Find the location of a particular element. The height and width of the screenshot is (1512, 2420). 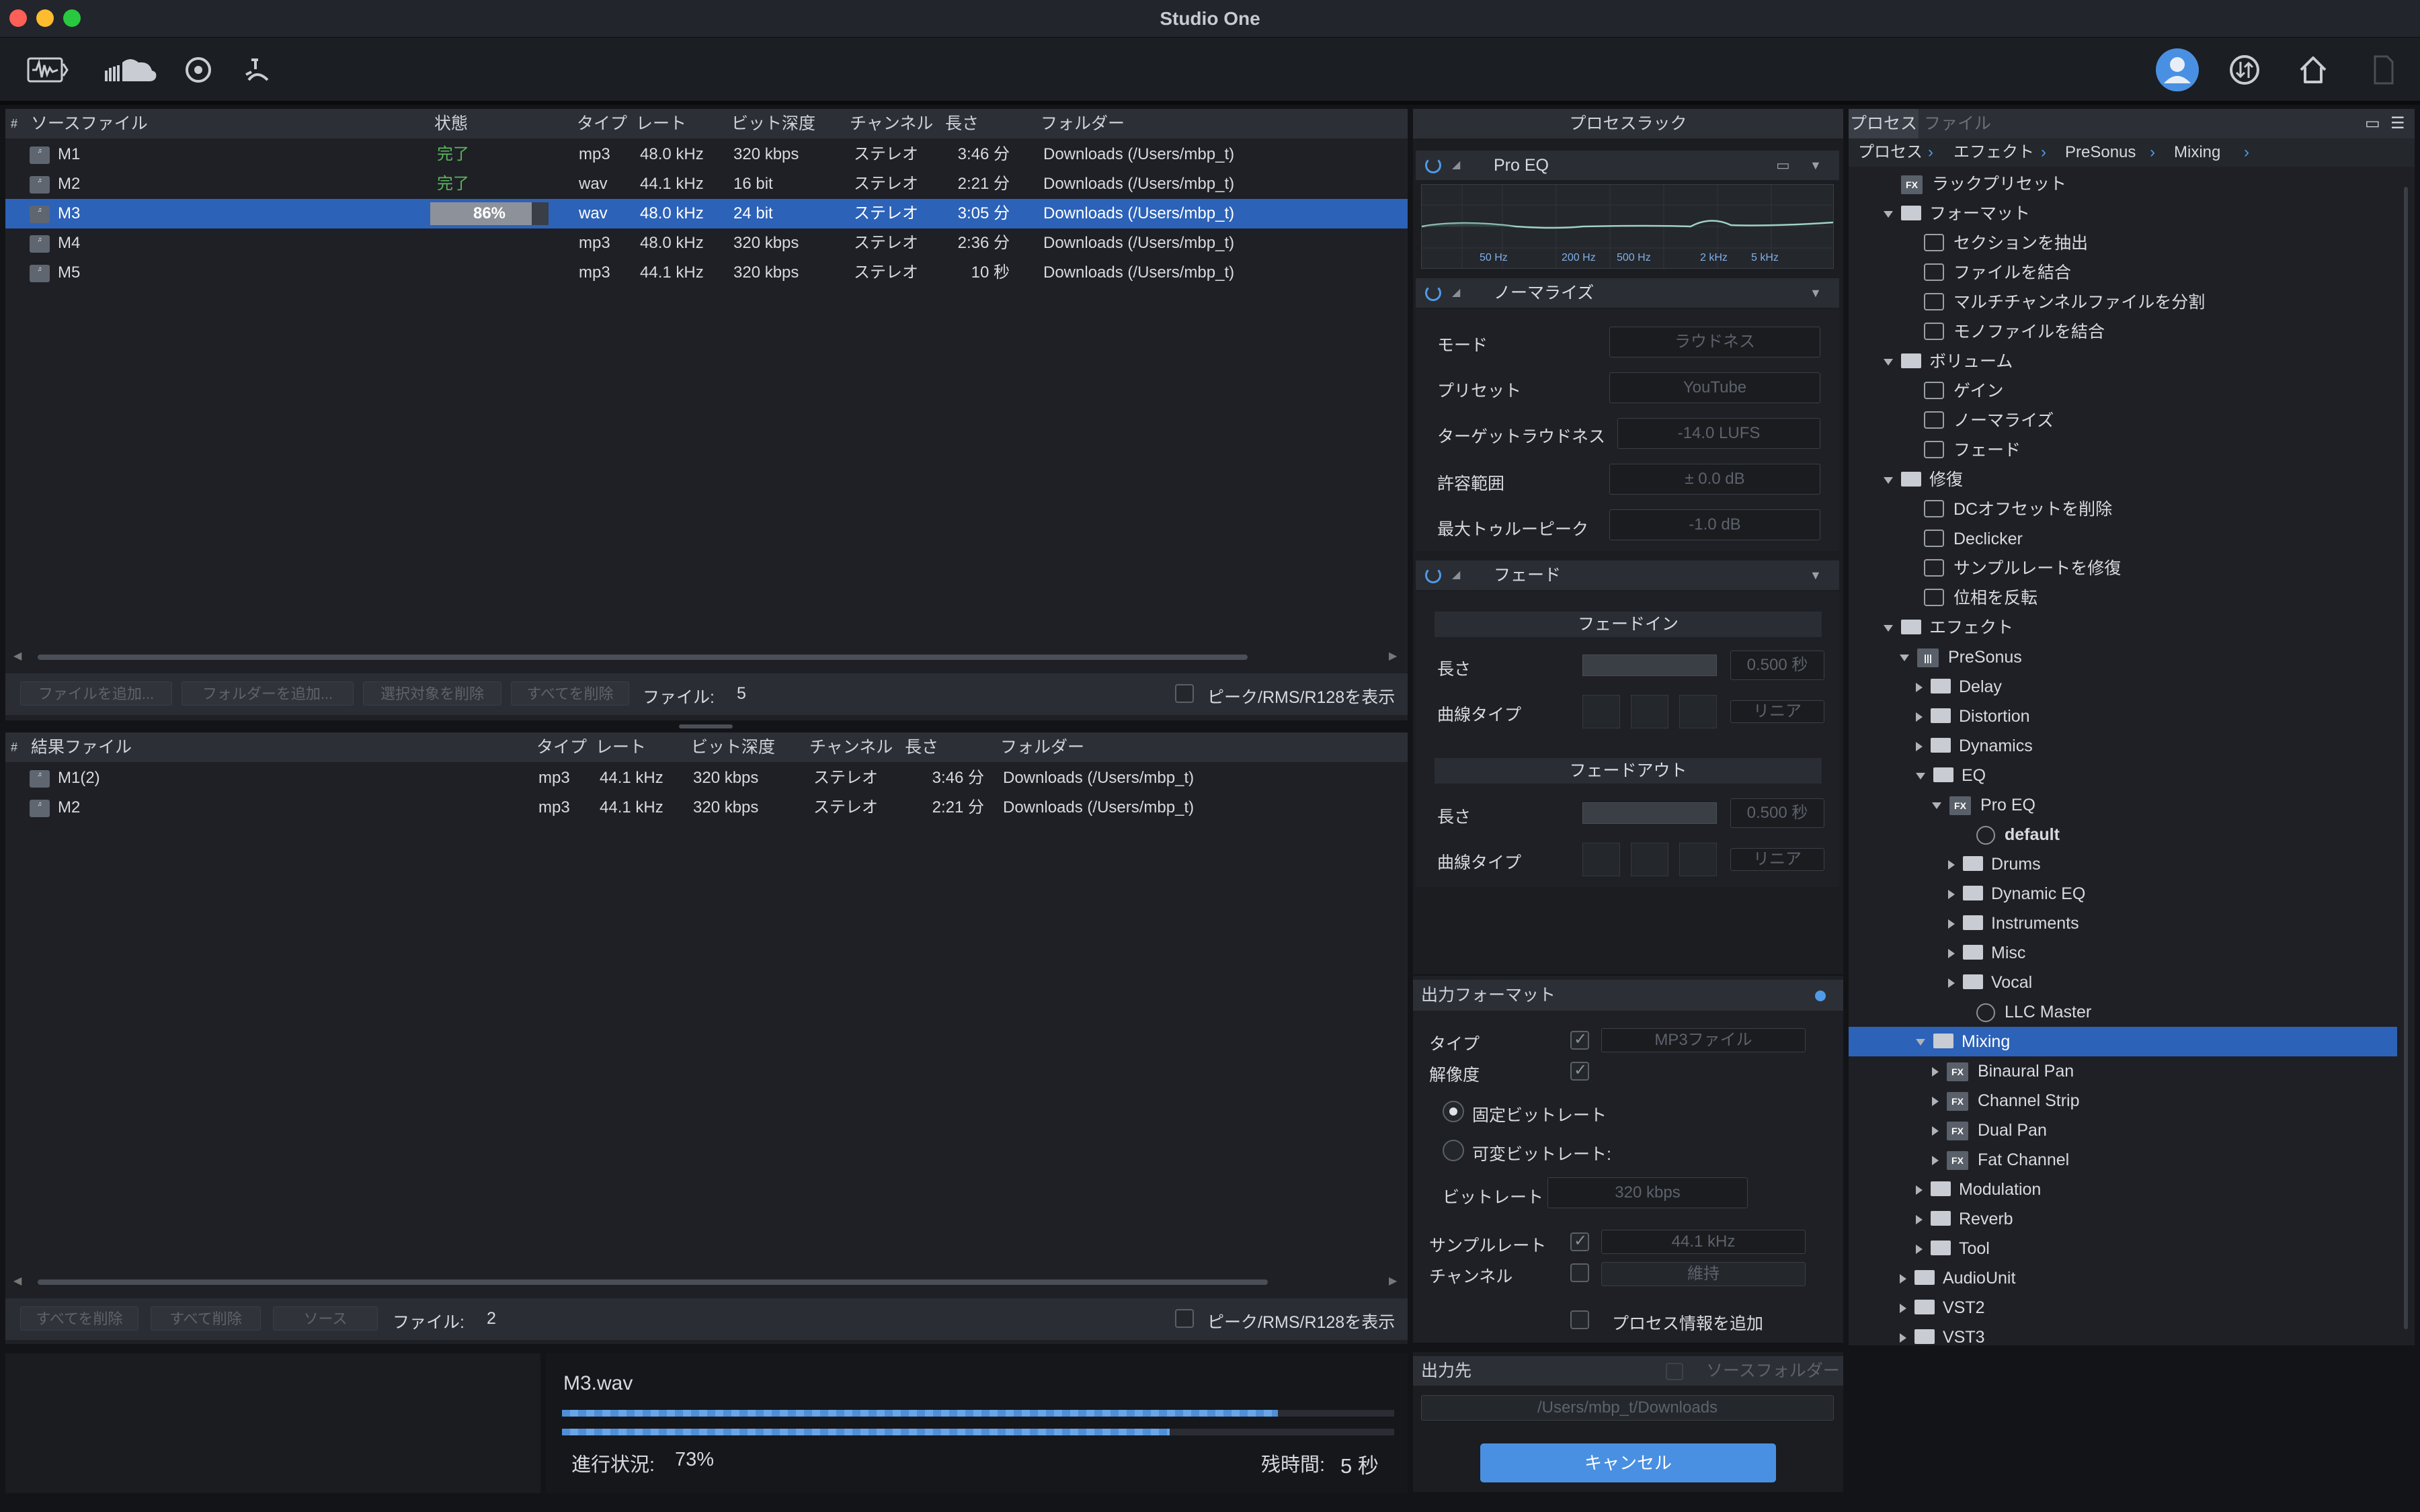

metronome-icon is located at coordinates (259, 69).